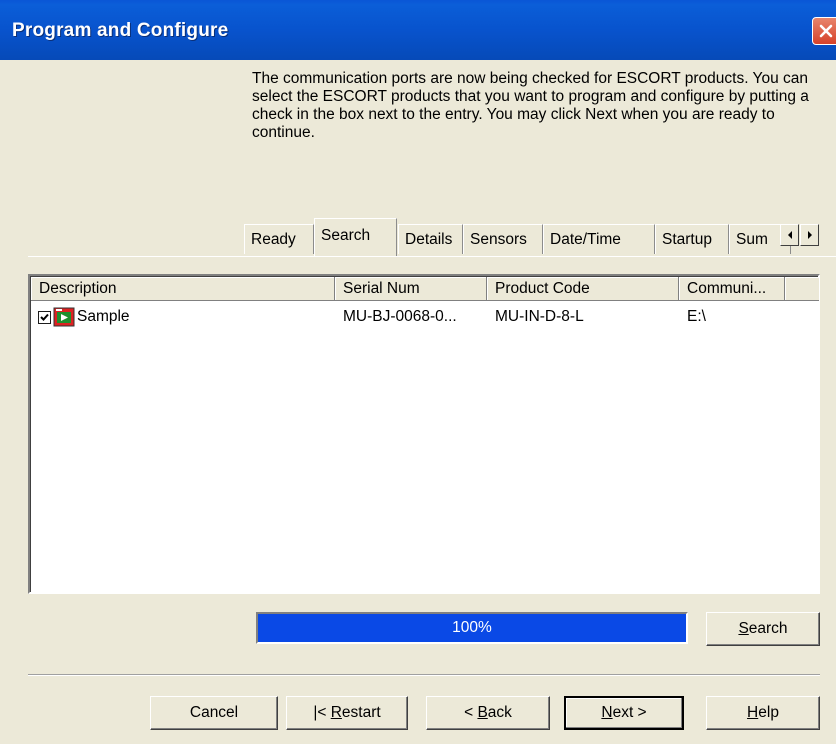 The height and width of the screenshot is (744, 836). I want to click on back-button: < Back, so click(488, 713).